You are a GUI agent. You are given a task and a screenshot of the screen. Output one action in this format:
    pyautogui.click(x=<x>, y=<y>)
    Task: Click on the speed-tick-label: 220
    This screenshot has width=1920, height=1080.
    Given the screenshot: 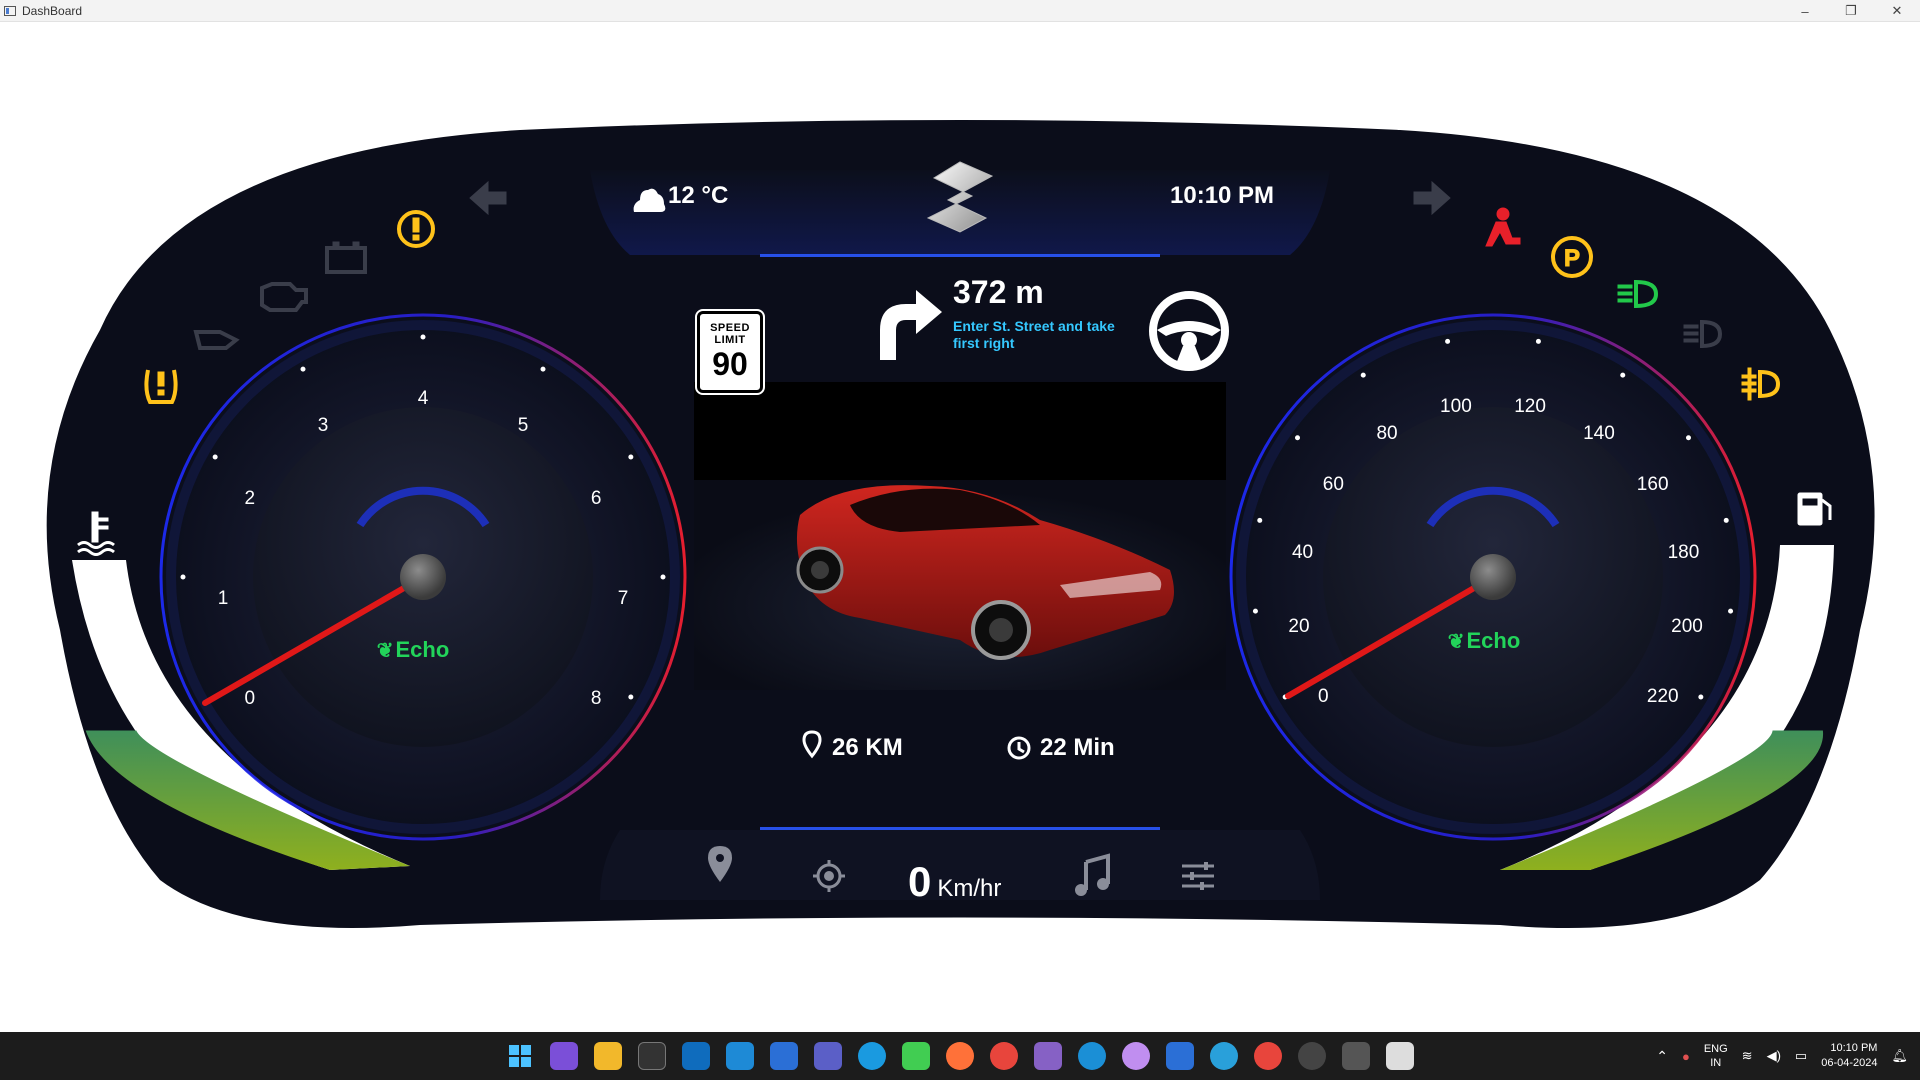 What is the action you would take?
    pyautogui.click(x=1662, y=696)
    